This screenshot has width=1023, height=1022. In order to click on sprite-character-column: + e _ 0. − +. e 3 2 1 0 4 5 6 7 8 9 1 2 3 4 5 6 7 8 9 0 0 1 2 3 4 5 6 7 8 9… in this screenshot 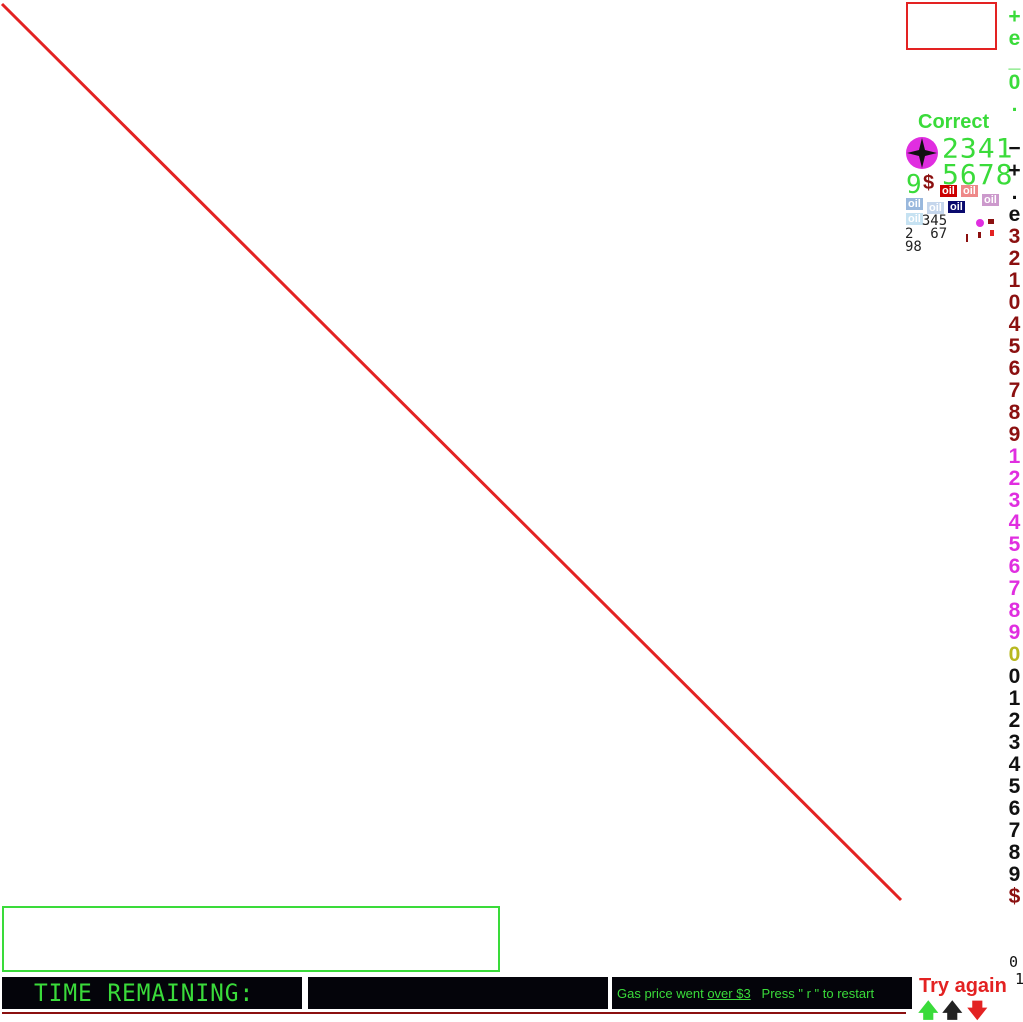, I will do `click(1014, 457)`.